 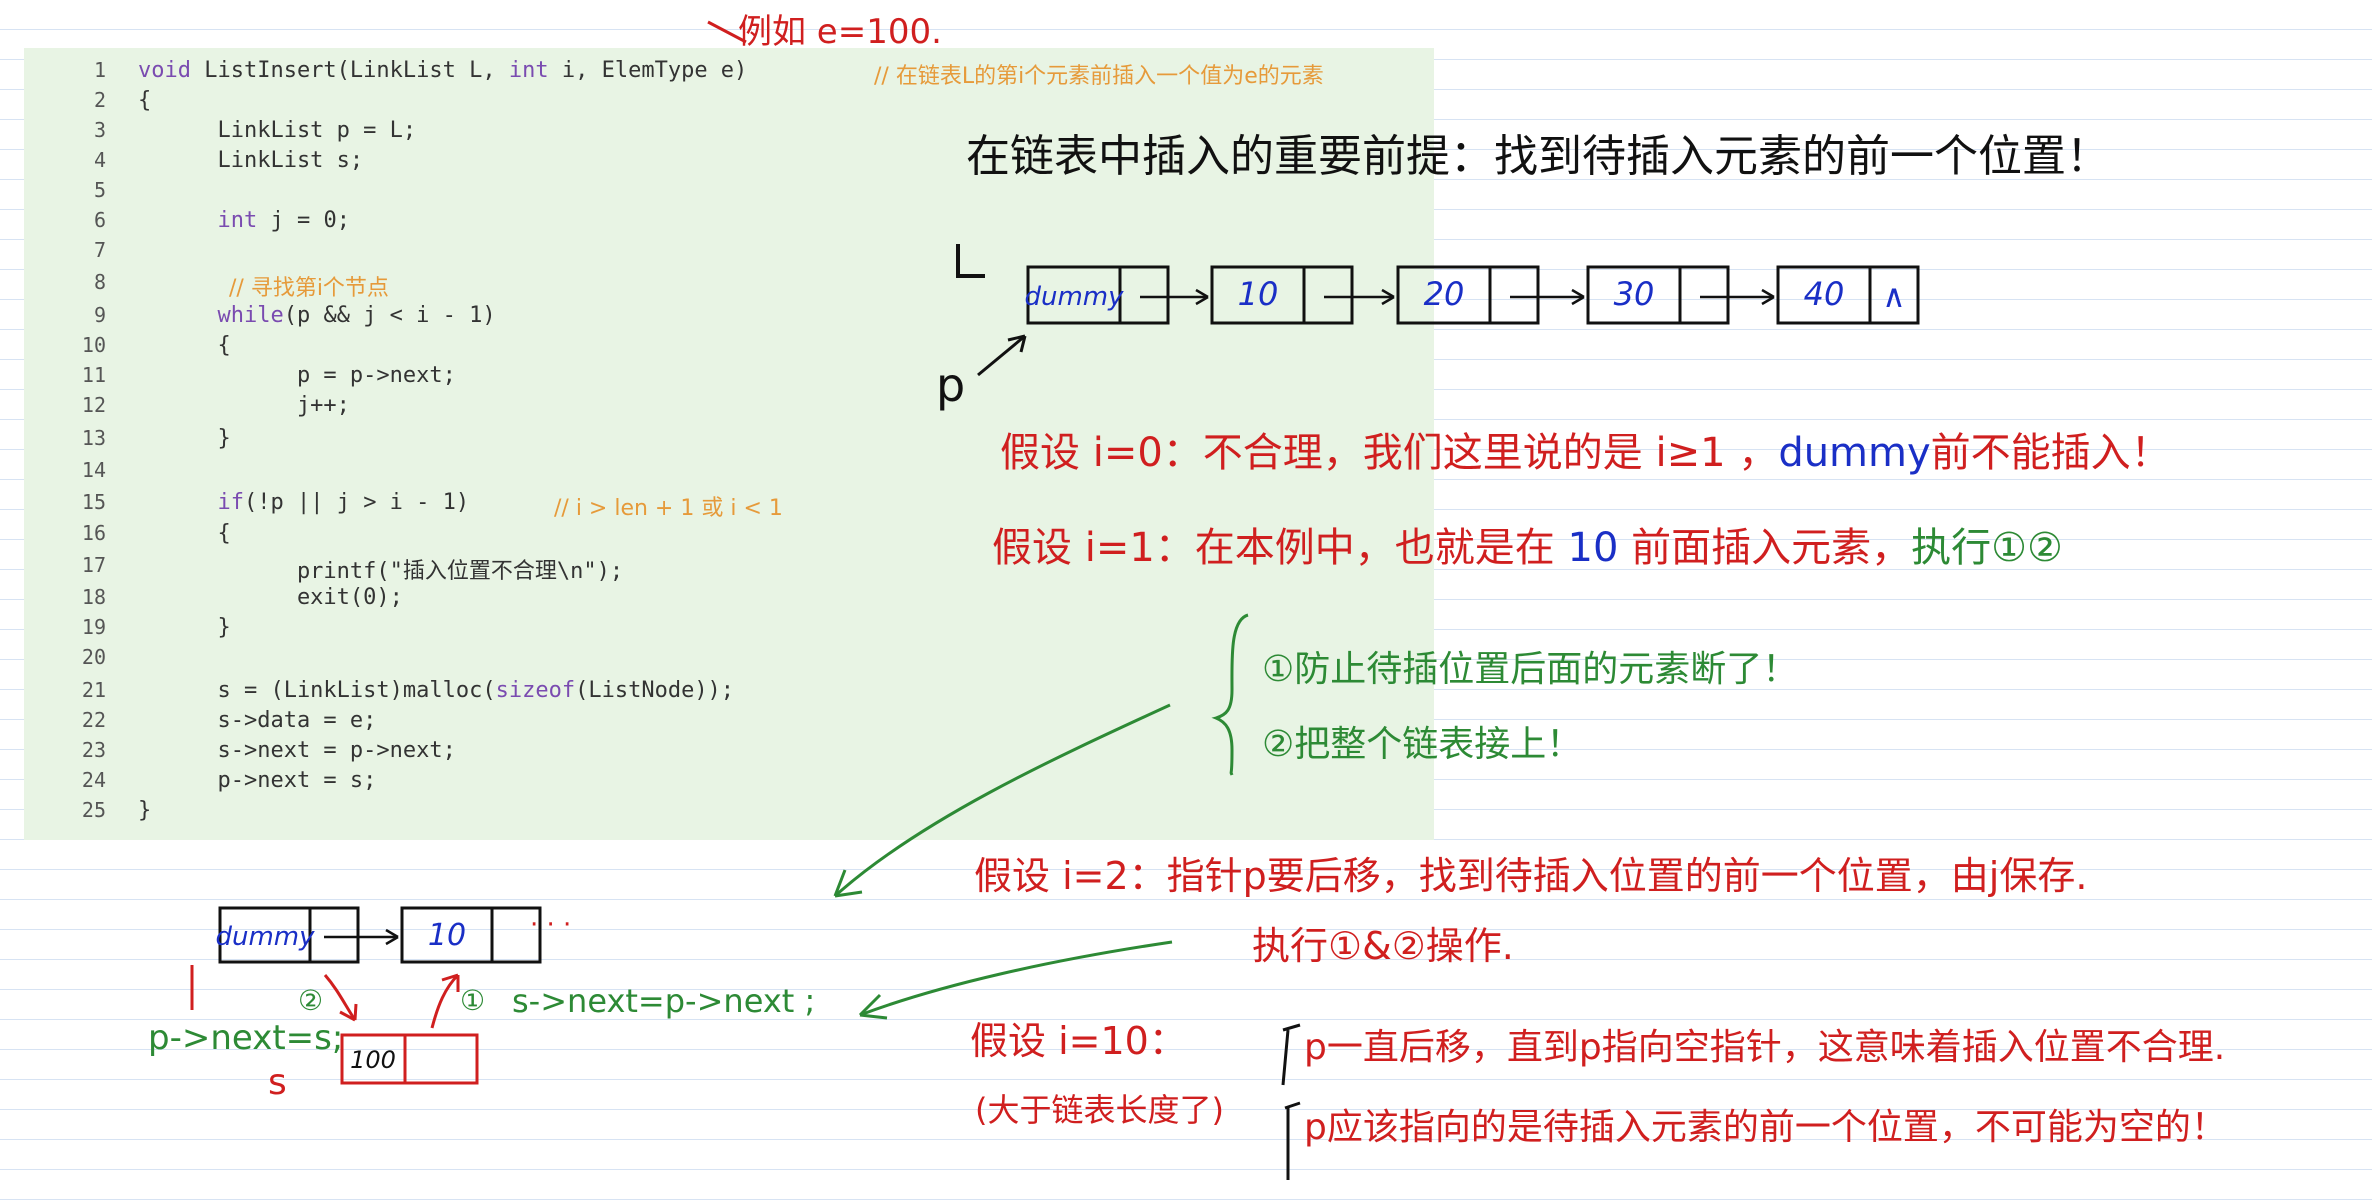 I want to click on label-L-stroke, so click(x=970, y=261).